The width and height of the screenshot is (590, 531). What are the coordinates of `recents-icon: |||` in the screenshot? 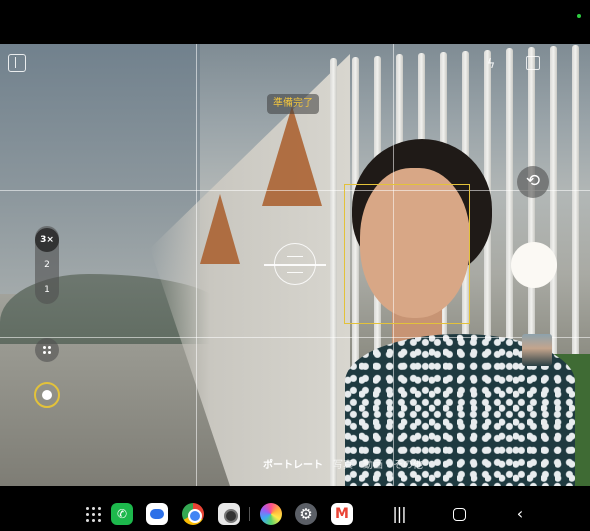 It's located at (399, 514).